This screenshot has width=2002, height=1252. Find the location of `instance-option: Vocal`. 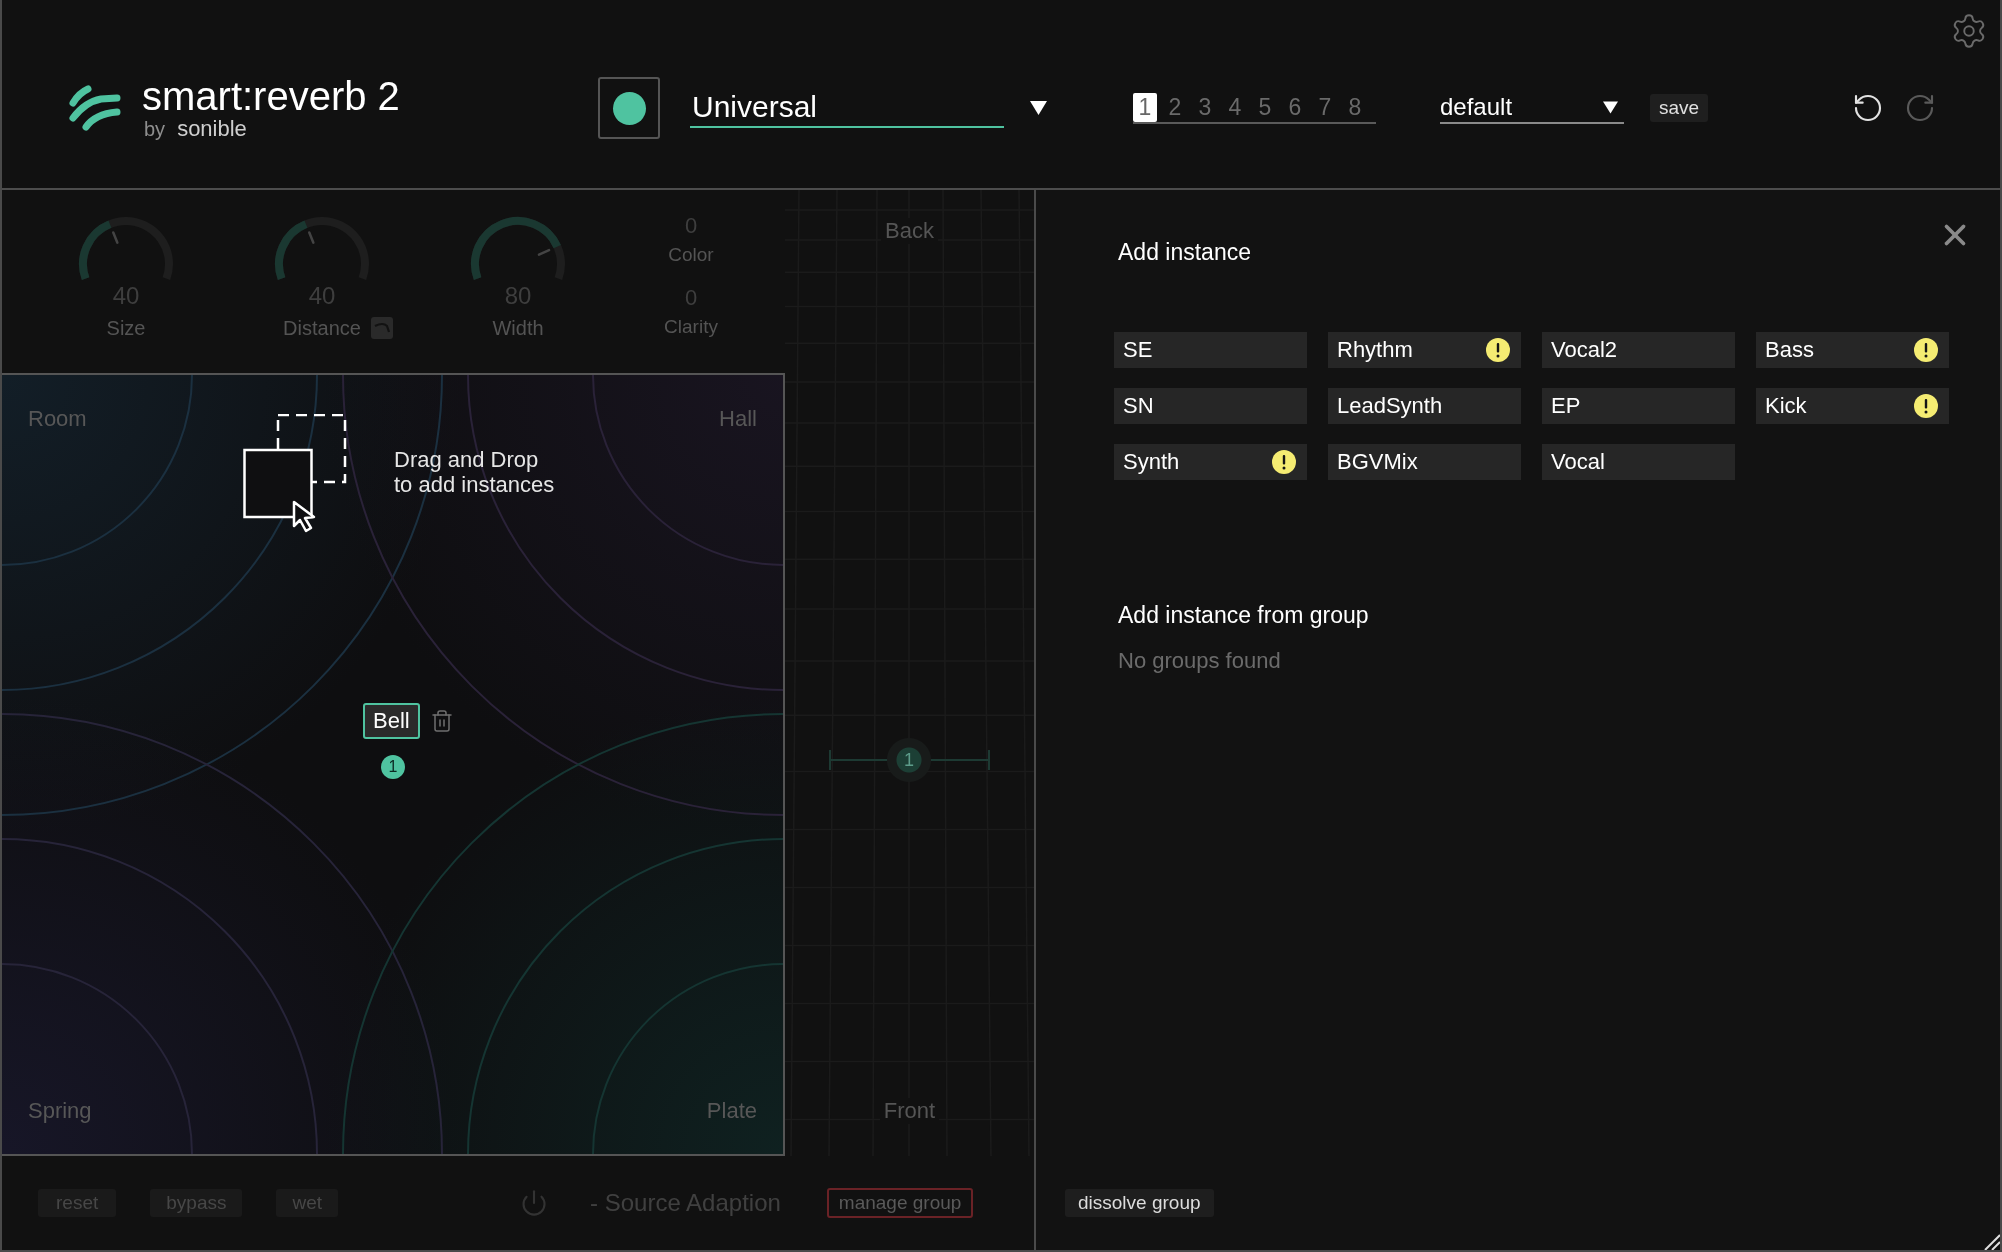

instance-option: Vocal is located at coordinates (1638, 462).